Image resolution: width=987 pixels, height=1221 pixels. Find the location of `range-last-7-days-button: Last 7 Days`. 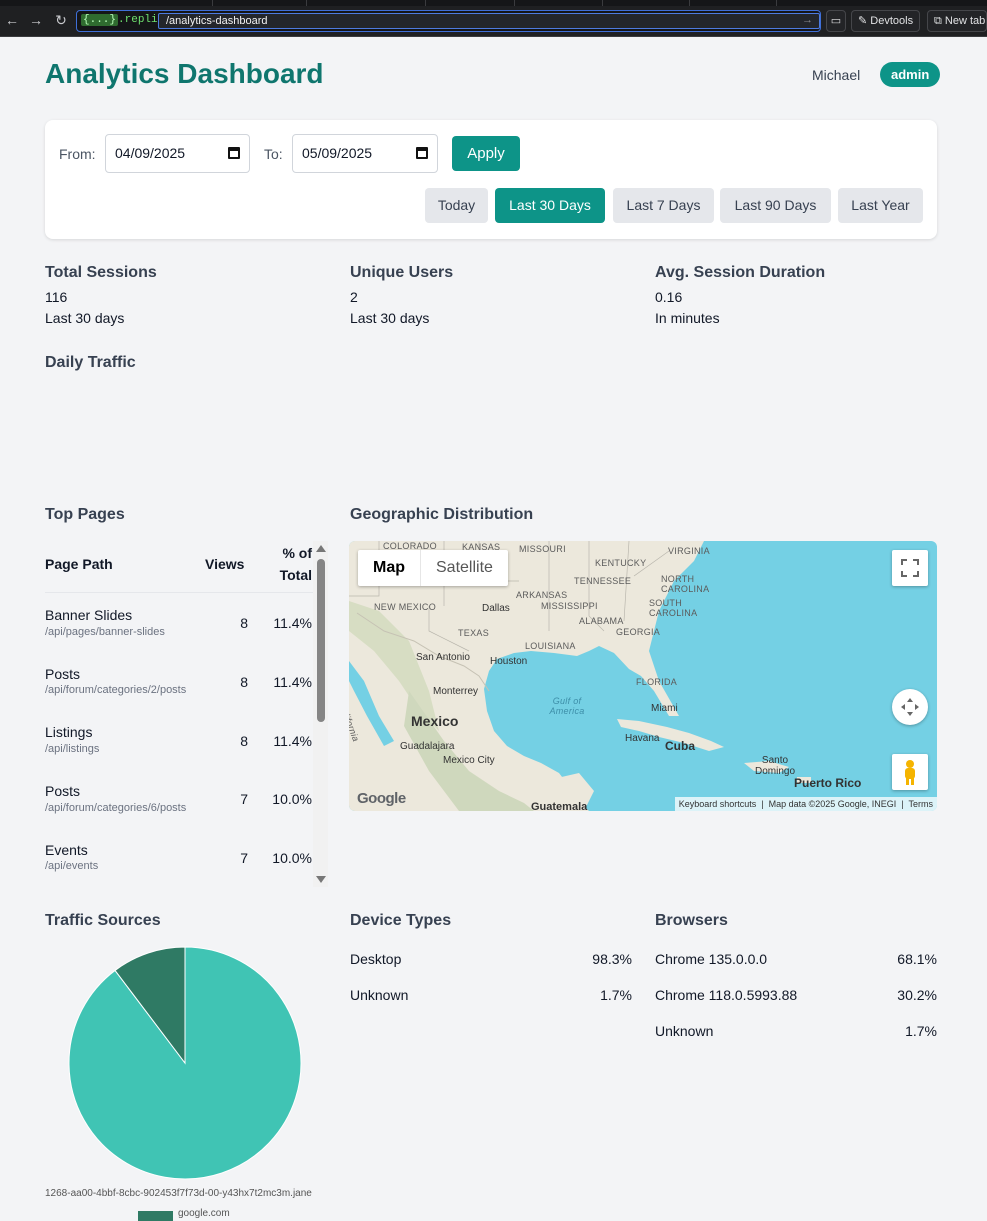

range-last-7-days-button: Last 7 Days is located at coordinates (663, 205).